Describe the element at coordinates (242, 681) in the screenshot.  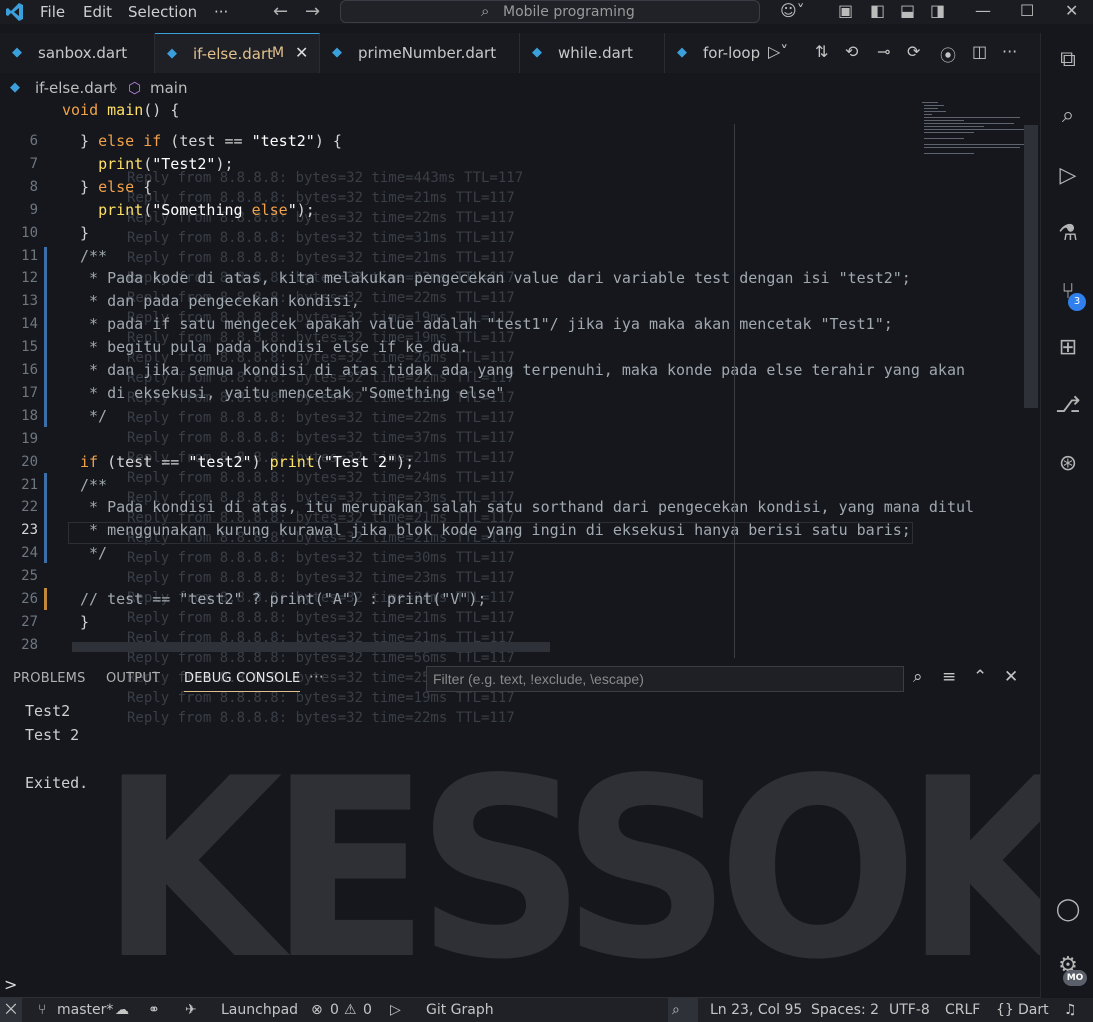
I see `tab-debug-console: DEBUG CONSOLE` at that location.